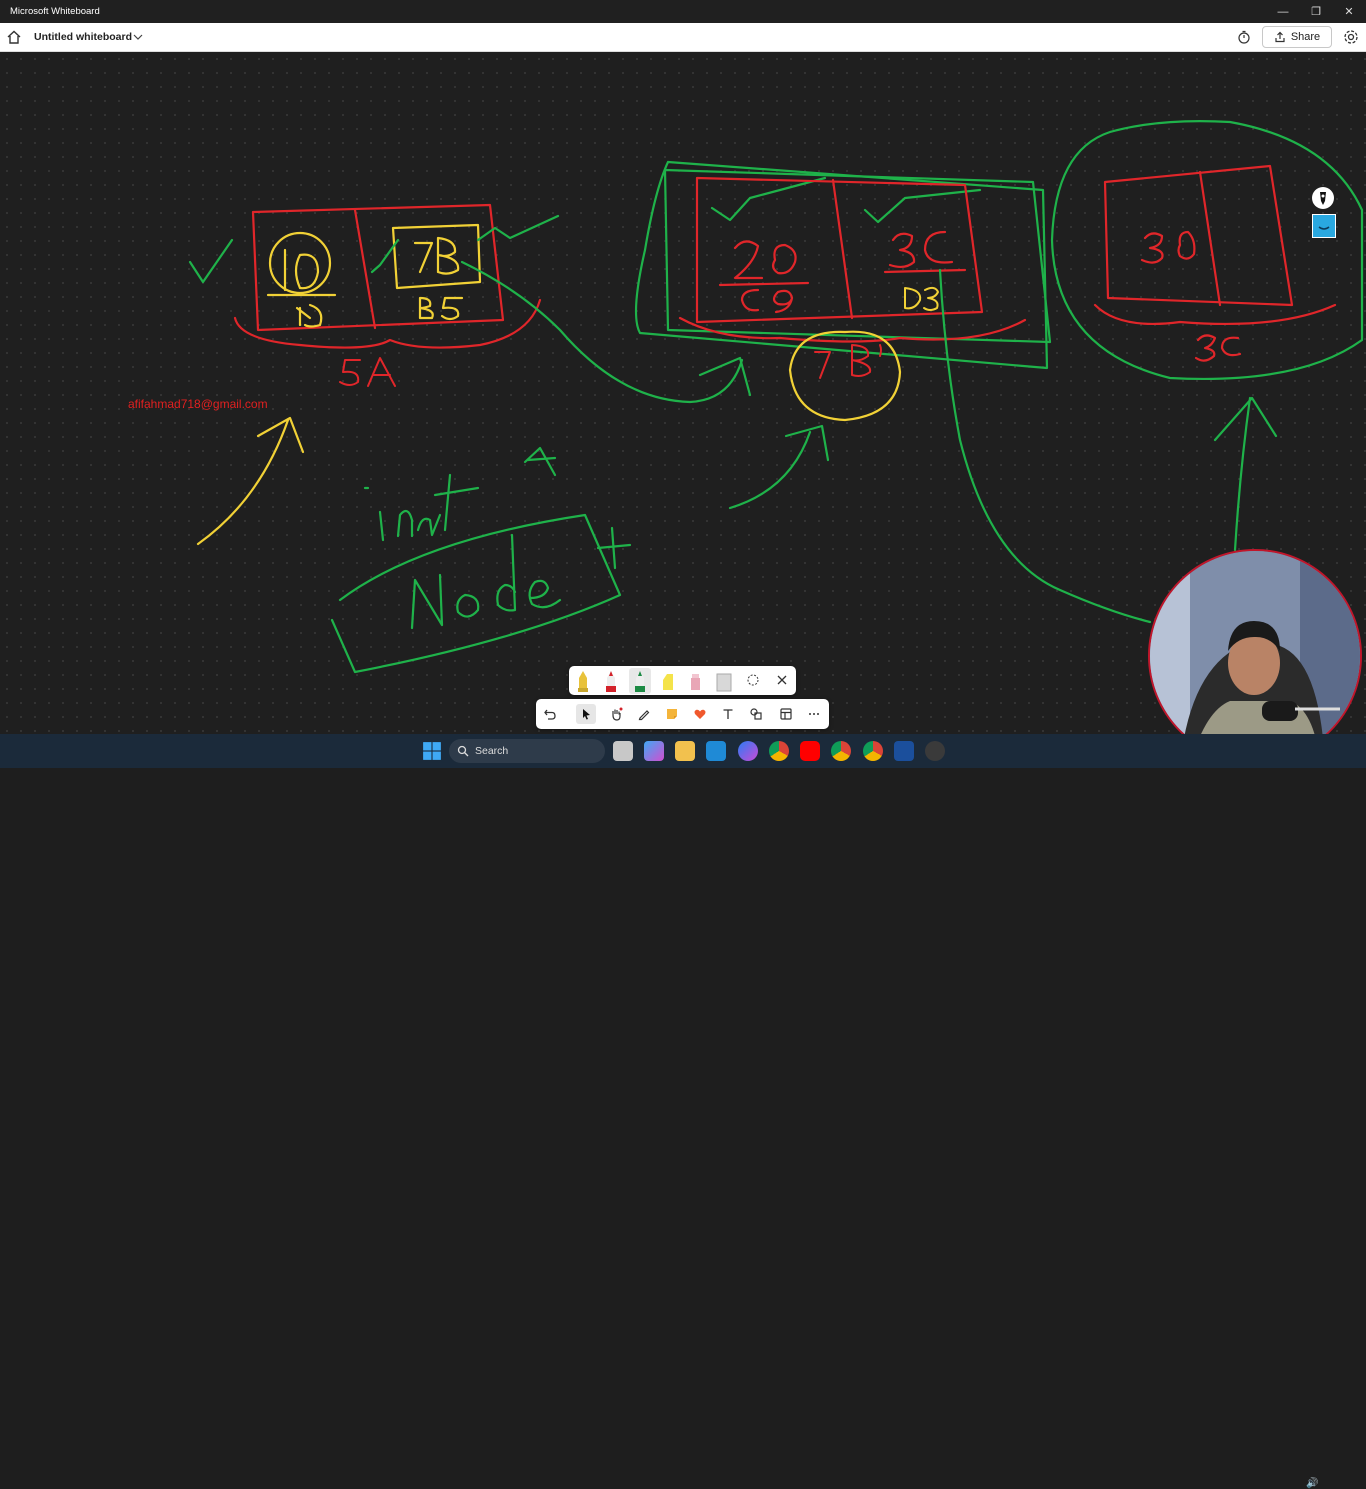 This screenshot has width=1366, height=1489. What do you see at coordinates (748, 751) in the screenshot?
I see `messenger-icon` at bounding box center [748, 751].